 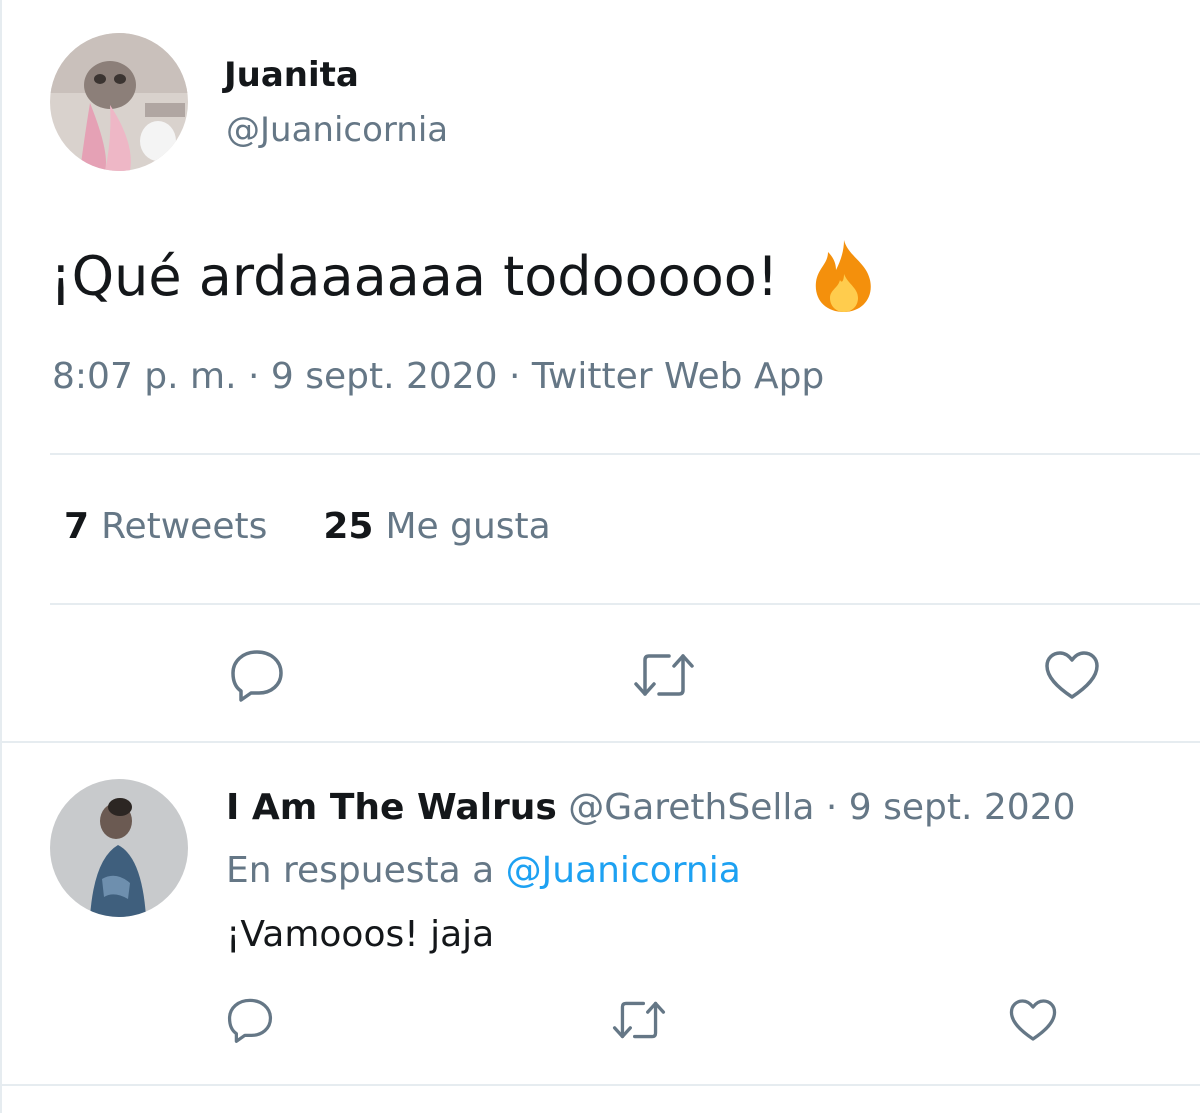 What do you see at coordinates (291, 75) in the screenshot?
I see `author-name: Juanita` at bounding box center [291, 75].